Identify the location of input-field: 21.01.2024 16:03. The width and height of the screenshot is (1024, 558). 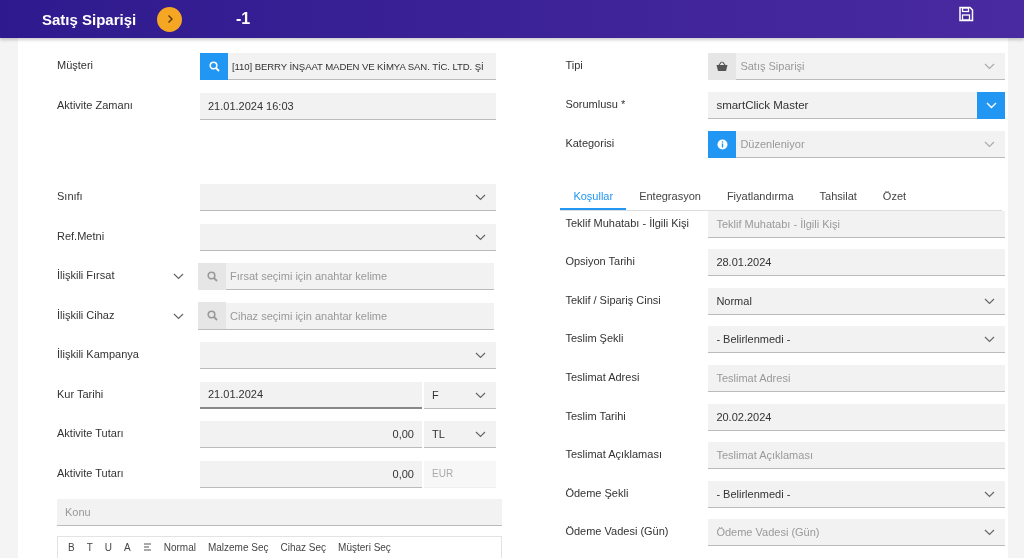
(348, 106).